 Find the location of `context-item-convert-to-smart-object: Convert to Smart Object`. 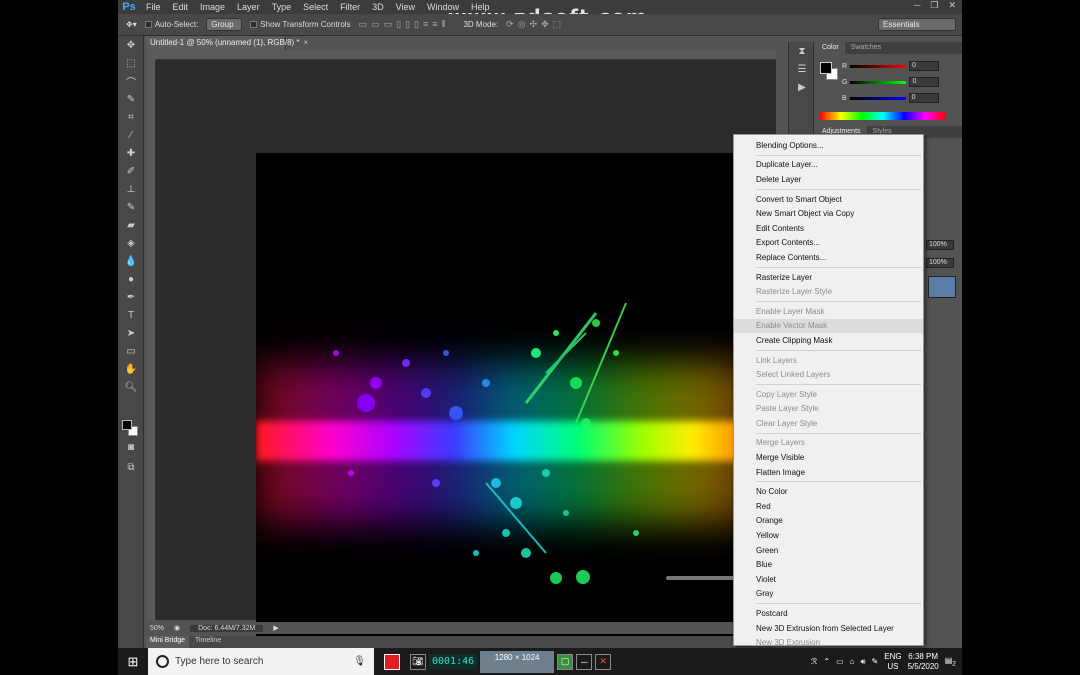

context-item-convert-to-smart-object: Convert to Smart Object is located at coordinates (828, 199).